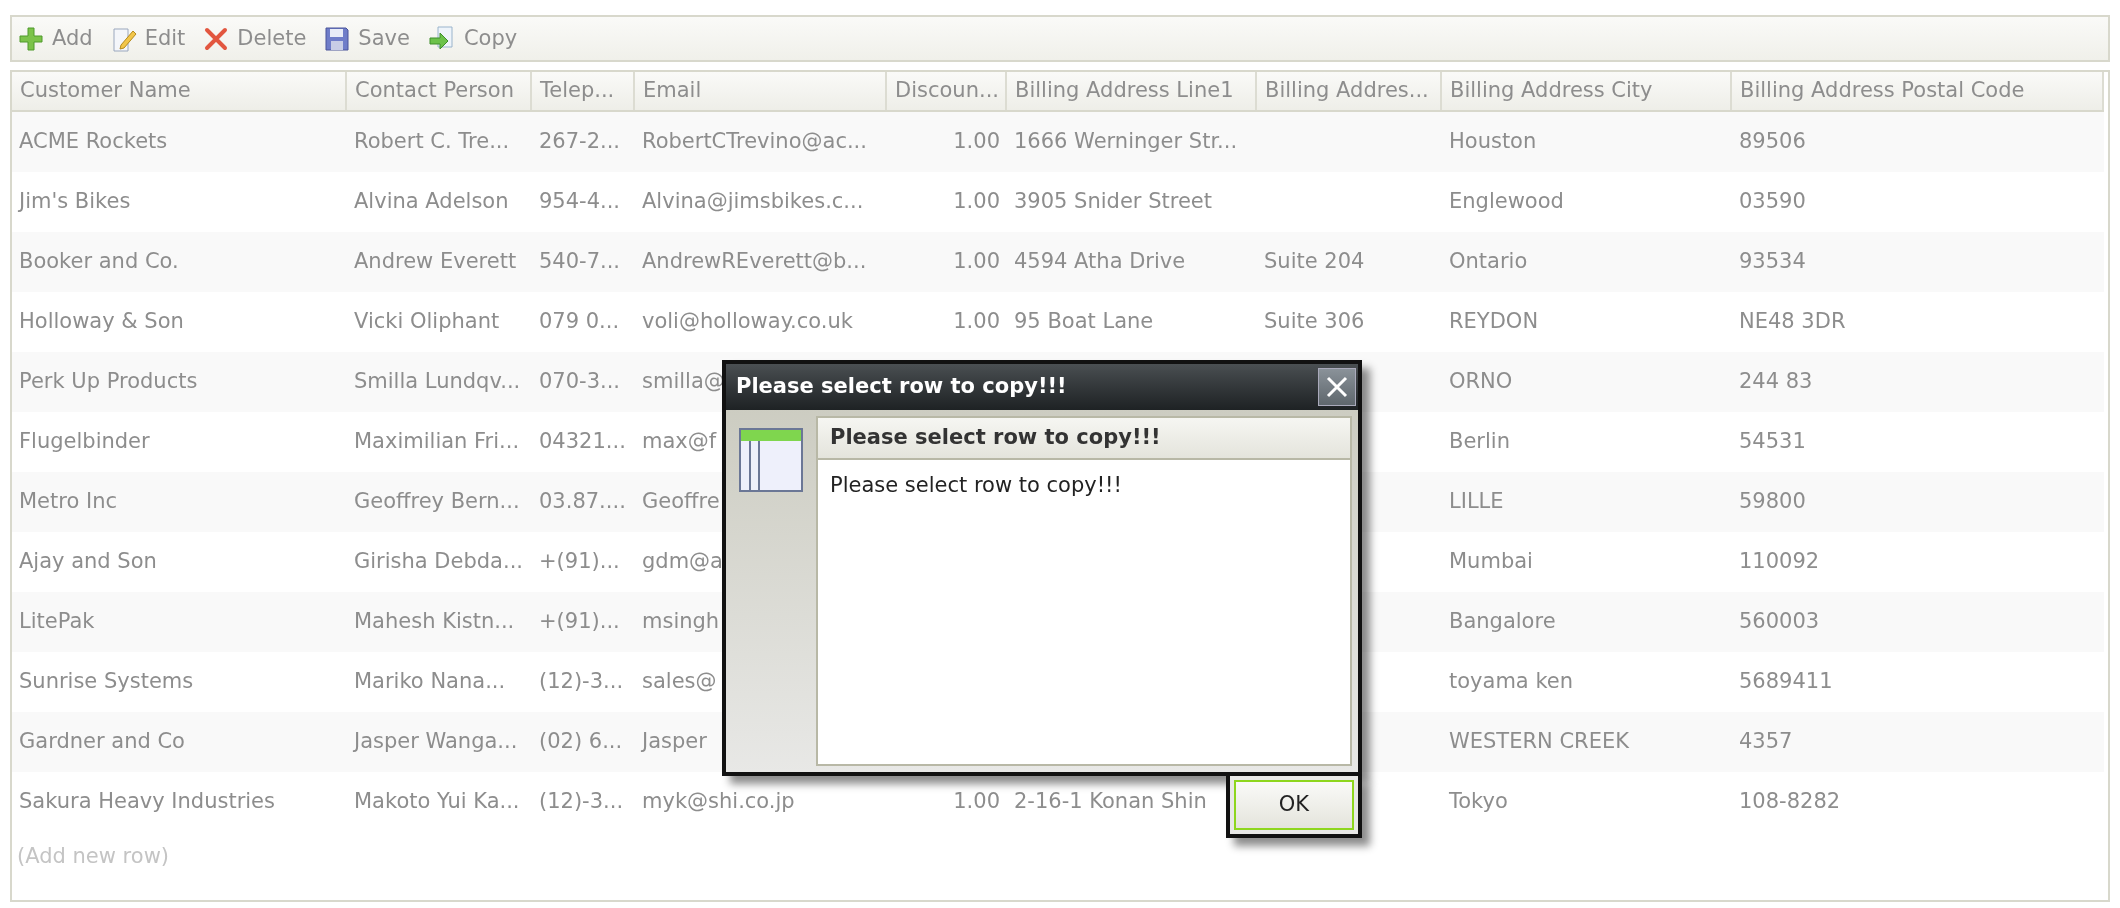 This screenshot has height=908, width=2120. I want to click on table-cell-text: Vicki Oliphant, so click(427, 322).